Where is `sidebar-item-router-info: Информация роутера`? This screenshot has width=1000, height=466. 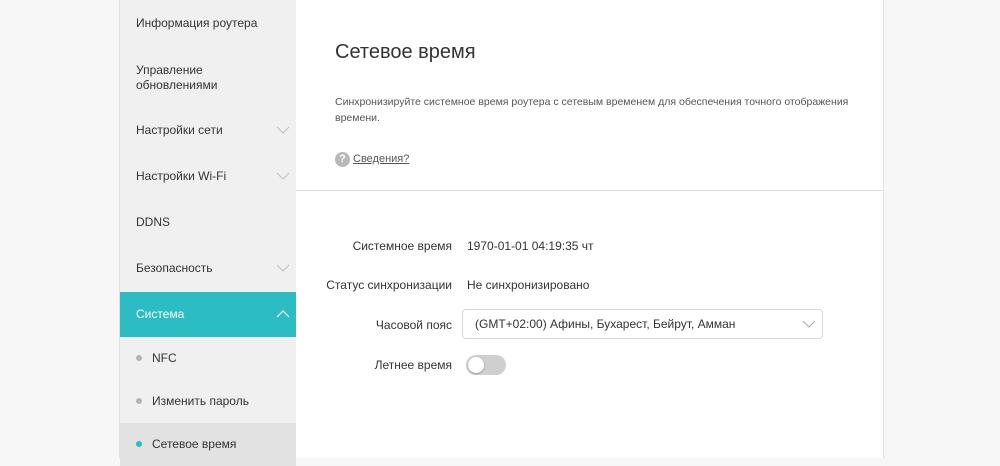
sidebar-item-router-info: Информация роутера is located at coordinates (208, 23).